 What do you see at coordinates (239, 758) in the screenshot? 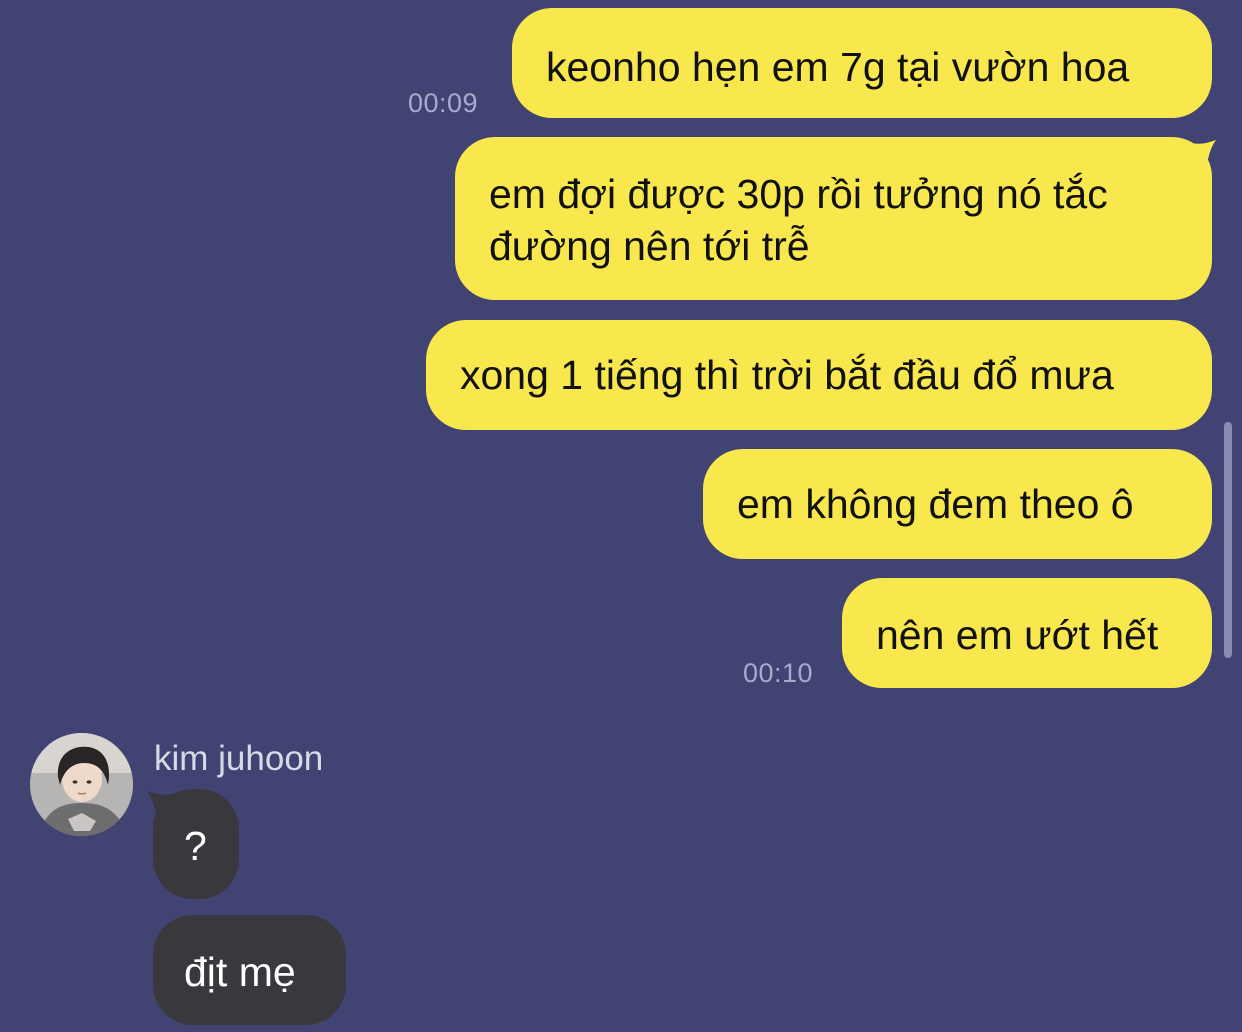
I see `contact-name: kim juhoon` at bounding box center [239, 758].